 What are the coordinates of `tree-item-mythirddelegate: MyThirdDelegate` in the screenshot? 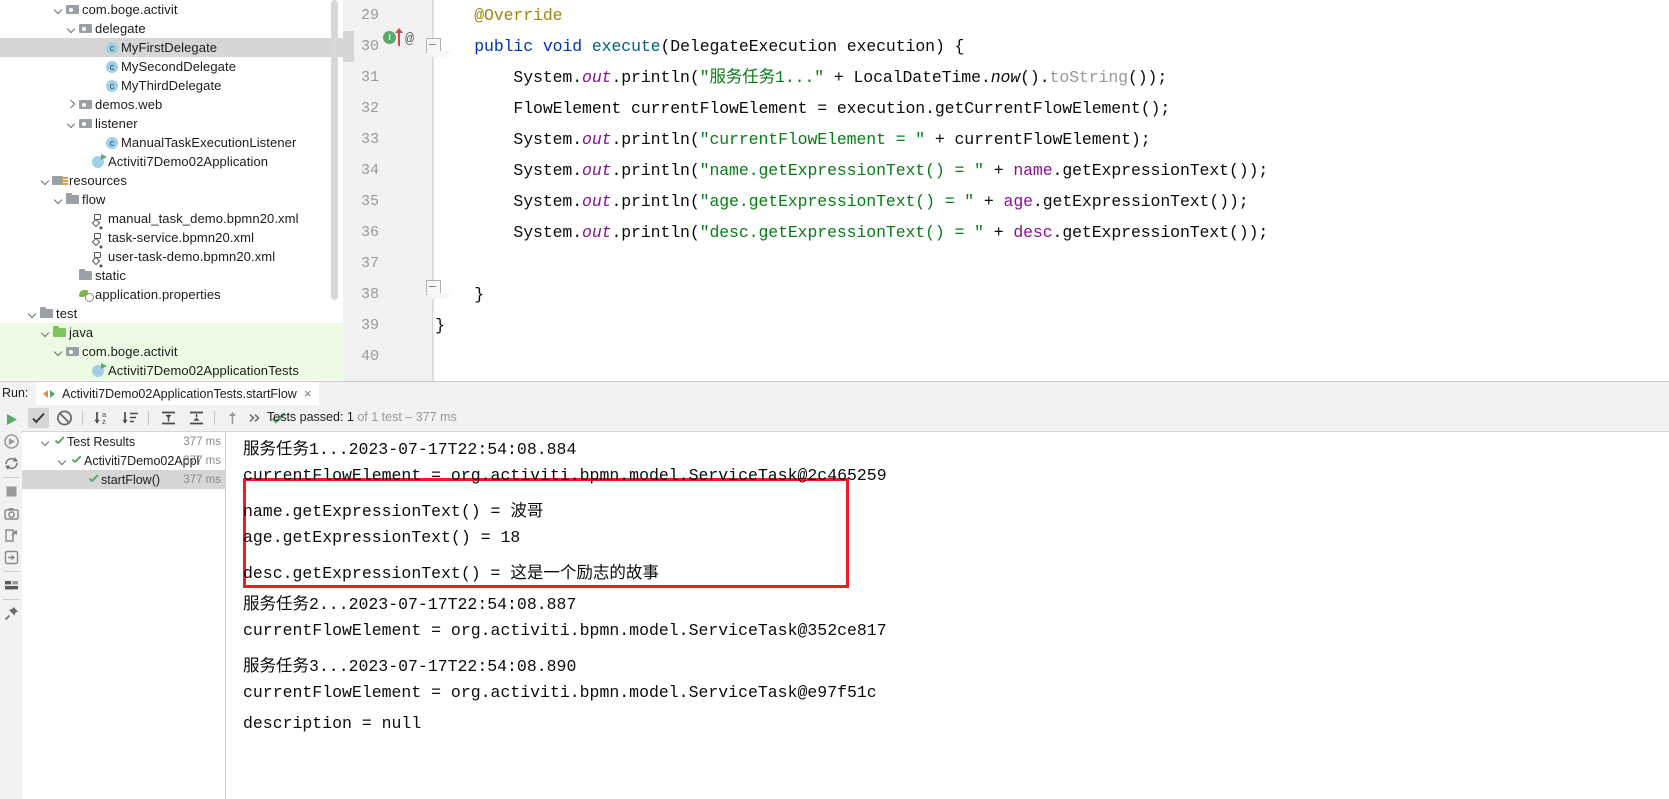 It's located at (171, 85).